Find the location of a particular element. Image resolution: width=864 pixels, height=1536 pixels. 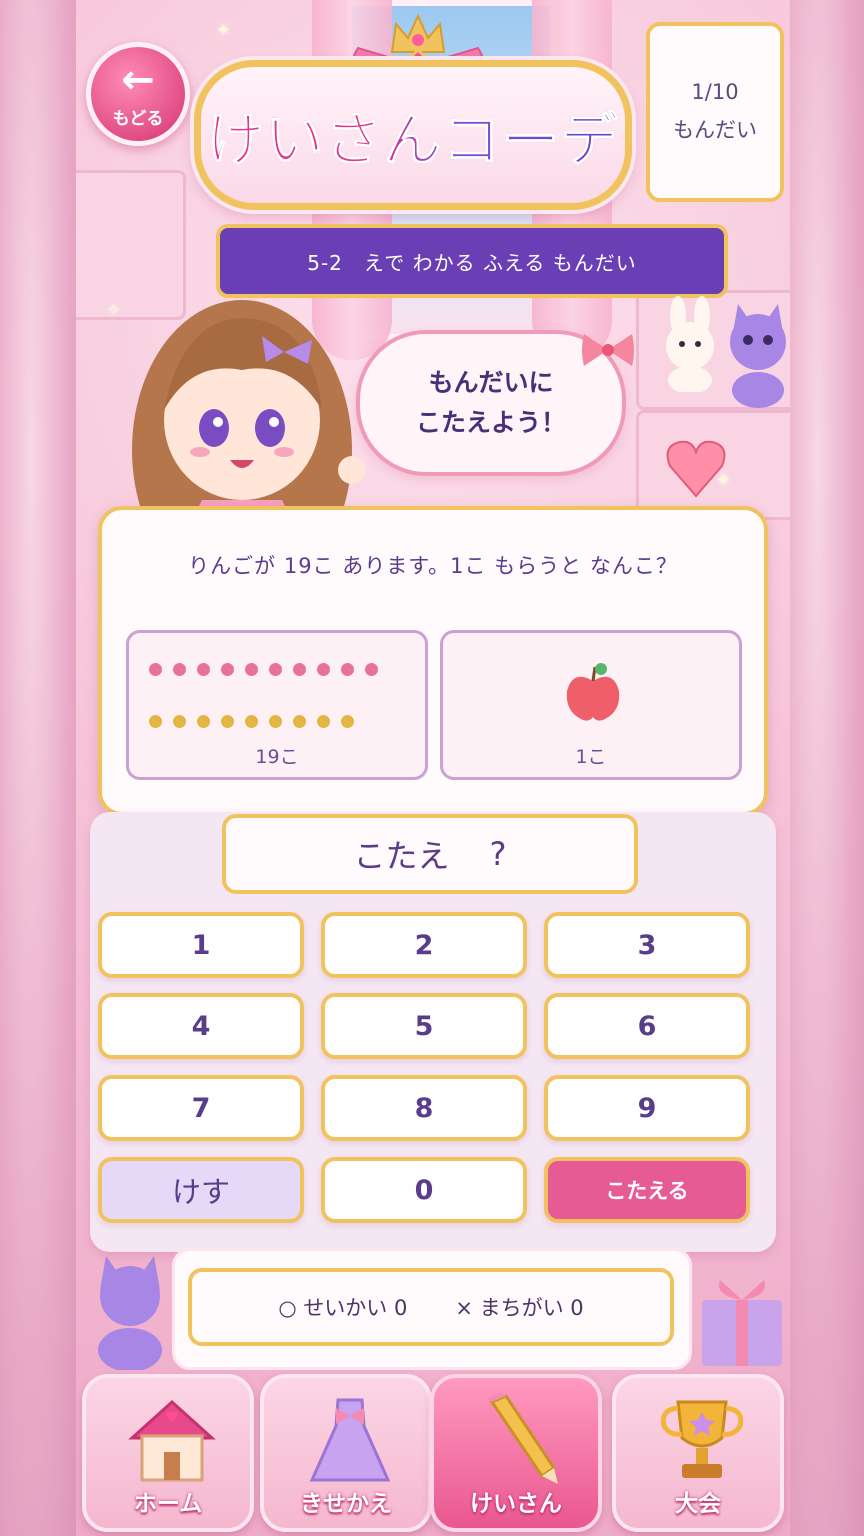

nav-dressup-button: きせかえ is located at coordinates (346, 1453).